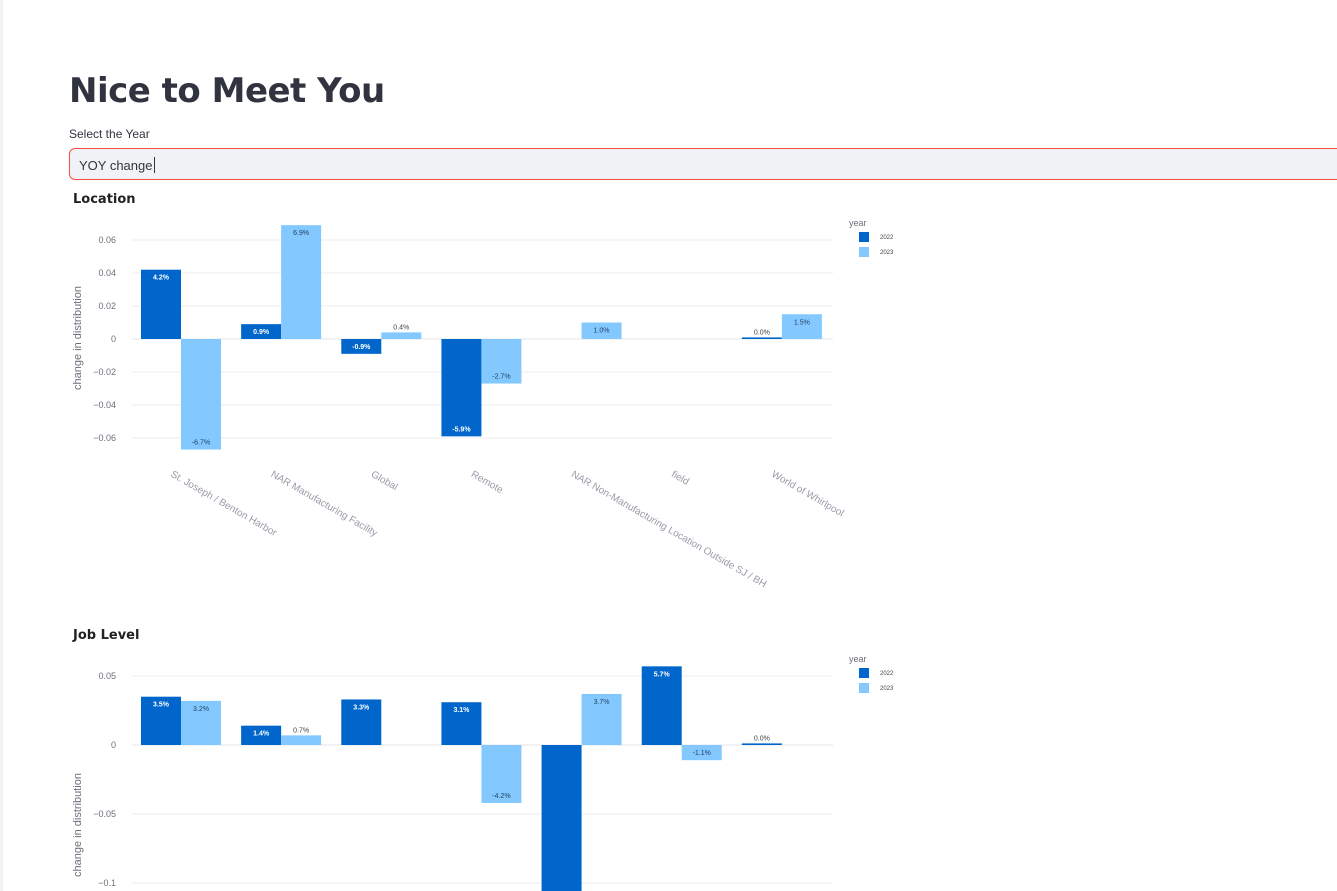 Image resolution: width=1337 pixels, height=891 pixels. Describe the element at coordinates (461, 710) in the screenshot. I see `bar-data-label: 3.1%` at that location.